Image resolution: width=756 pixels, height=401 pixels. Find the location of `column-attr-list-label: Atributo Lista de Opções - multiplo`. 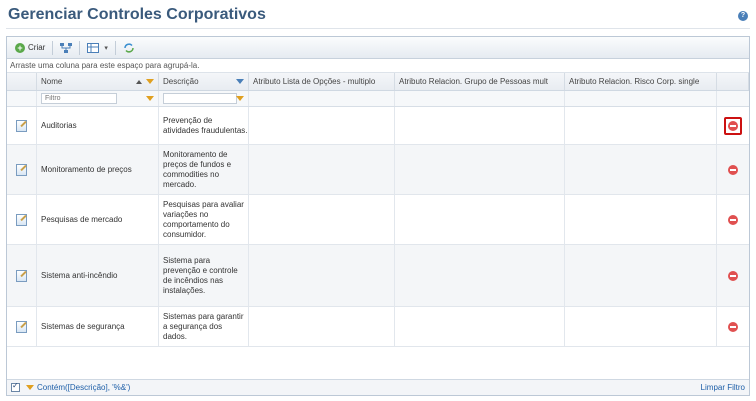

column-attr-list-label: Atributo Lista de Opções - multiplo is located at coordinates (314, 81).